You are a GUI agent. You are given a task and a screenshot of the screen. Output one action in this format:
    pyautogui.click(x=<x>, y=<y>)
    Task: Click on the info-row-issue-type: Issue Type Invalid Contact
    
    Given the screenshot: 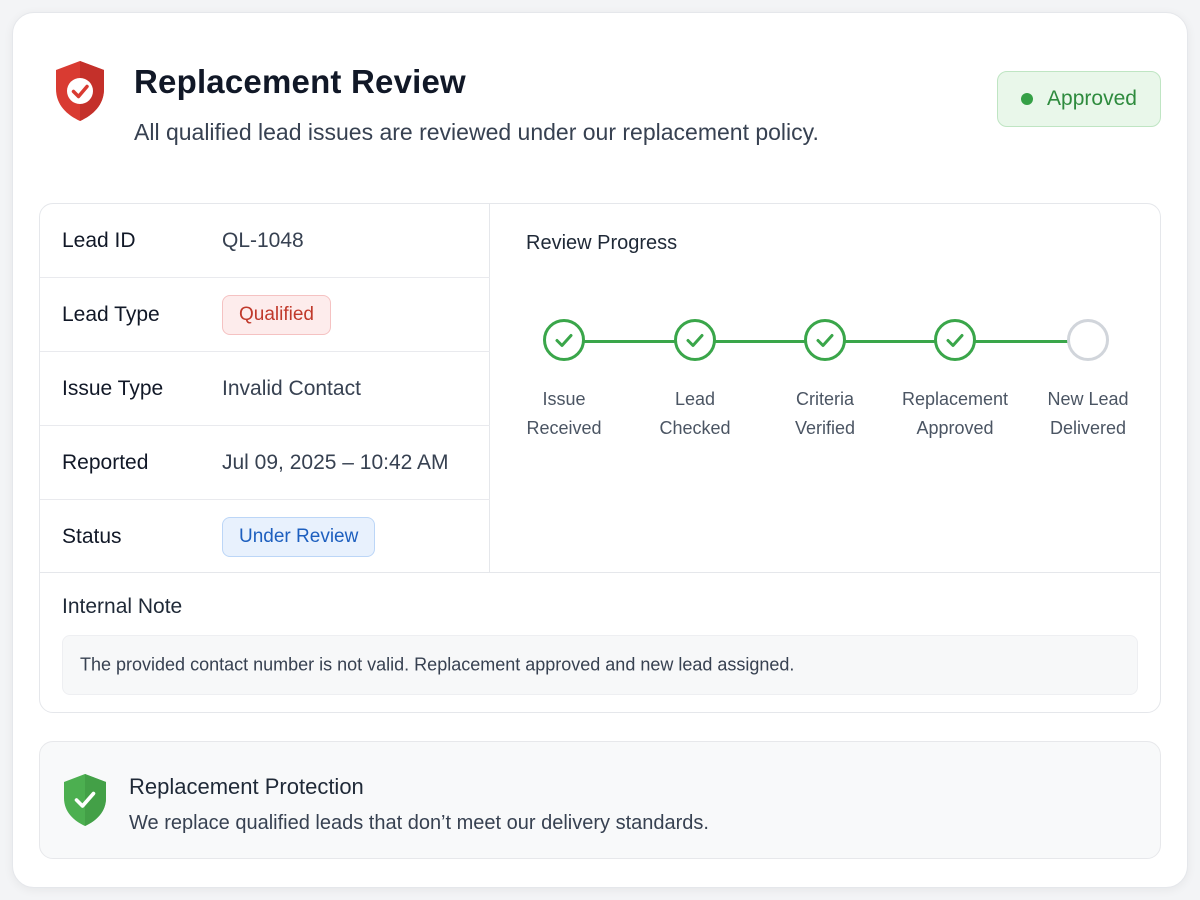 What is the action you would take?
    pyautogui.click(x=265, y=389)
    